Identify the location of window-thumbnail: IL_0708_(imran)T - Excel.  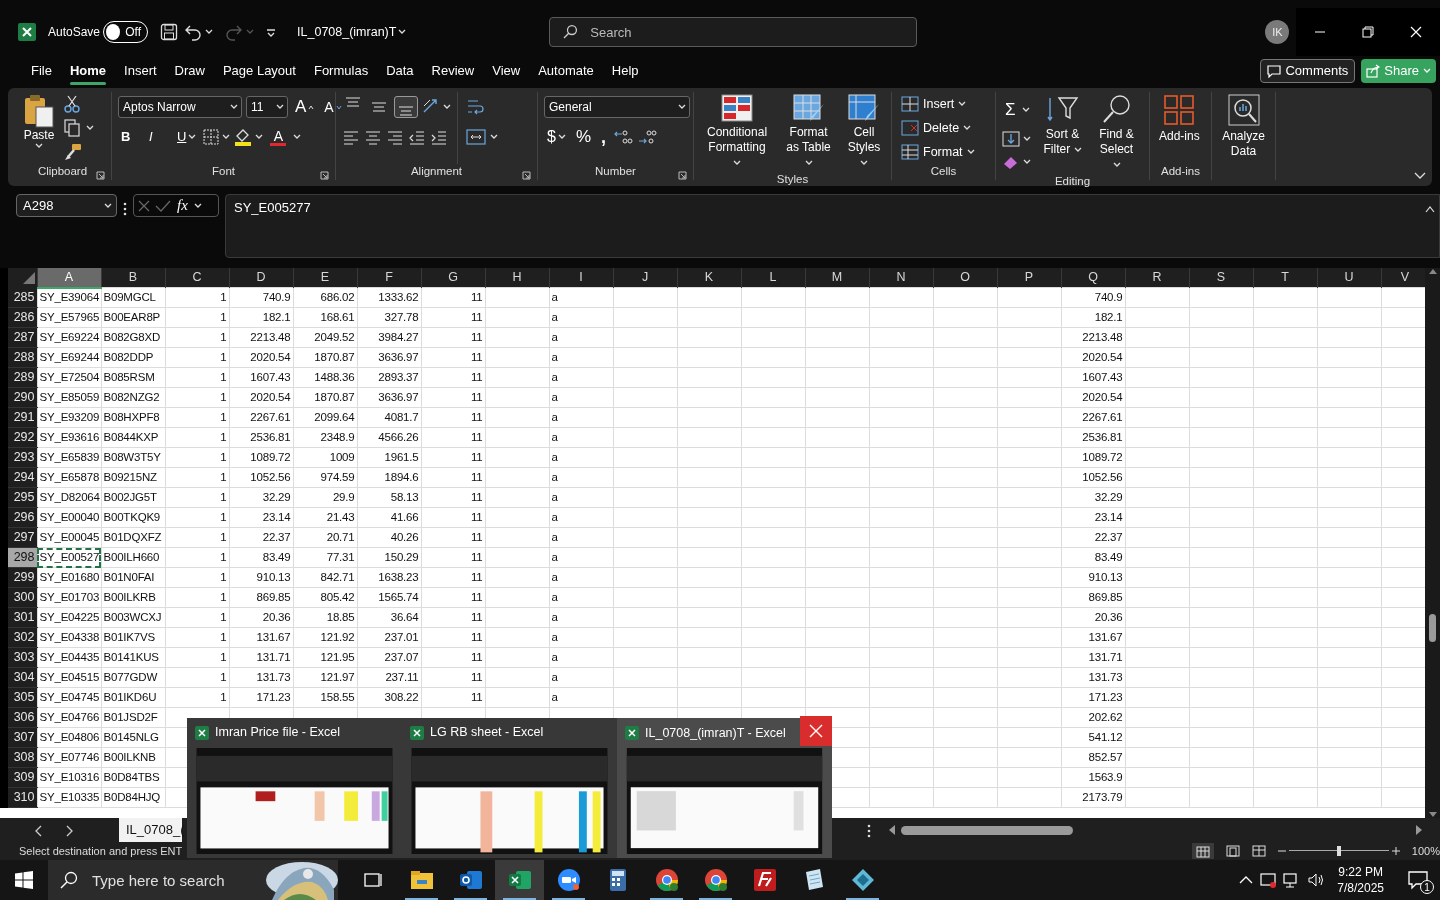
(724, 788).